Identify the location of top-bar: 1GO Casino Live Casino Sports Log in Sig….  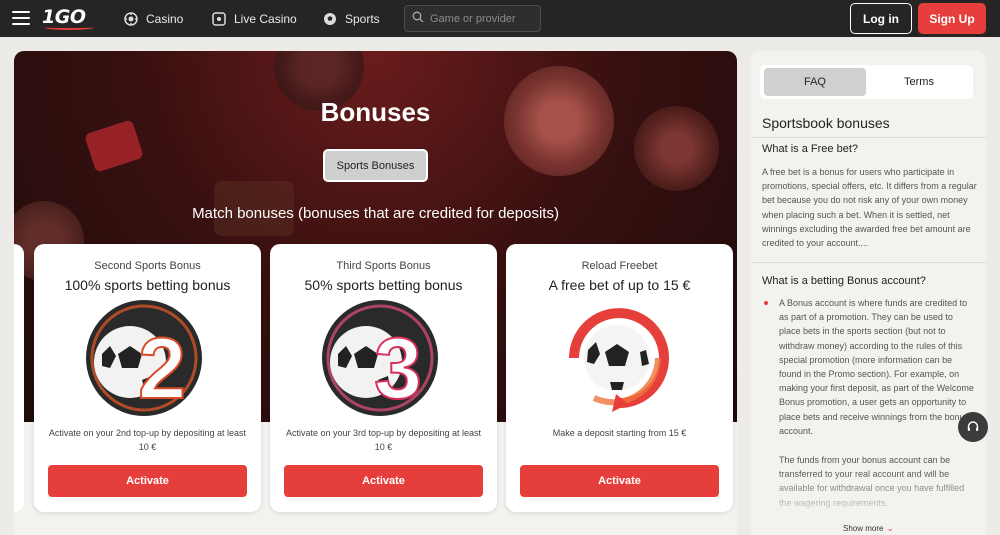
(500, 18).